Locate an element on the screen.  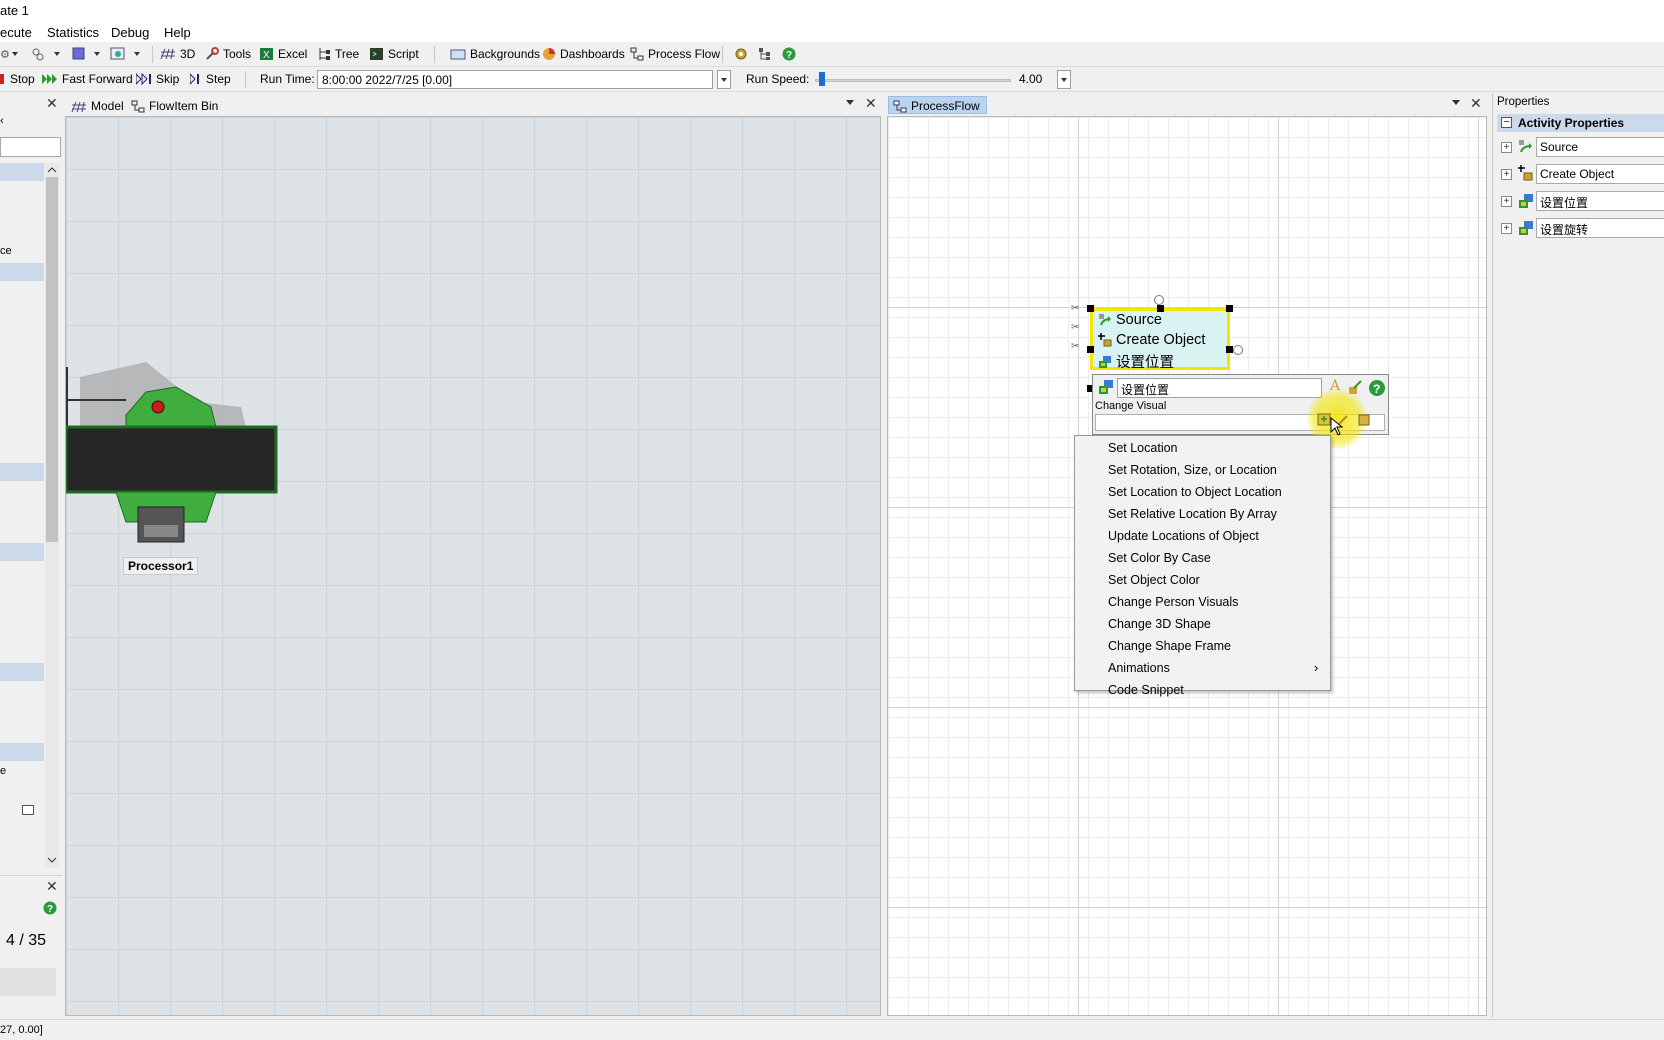
step-button: Step is located at coordinates (210, 79).